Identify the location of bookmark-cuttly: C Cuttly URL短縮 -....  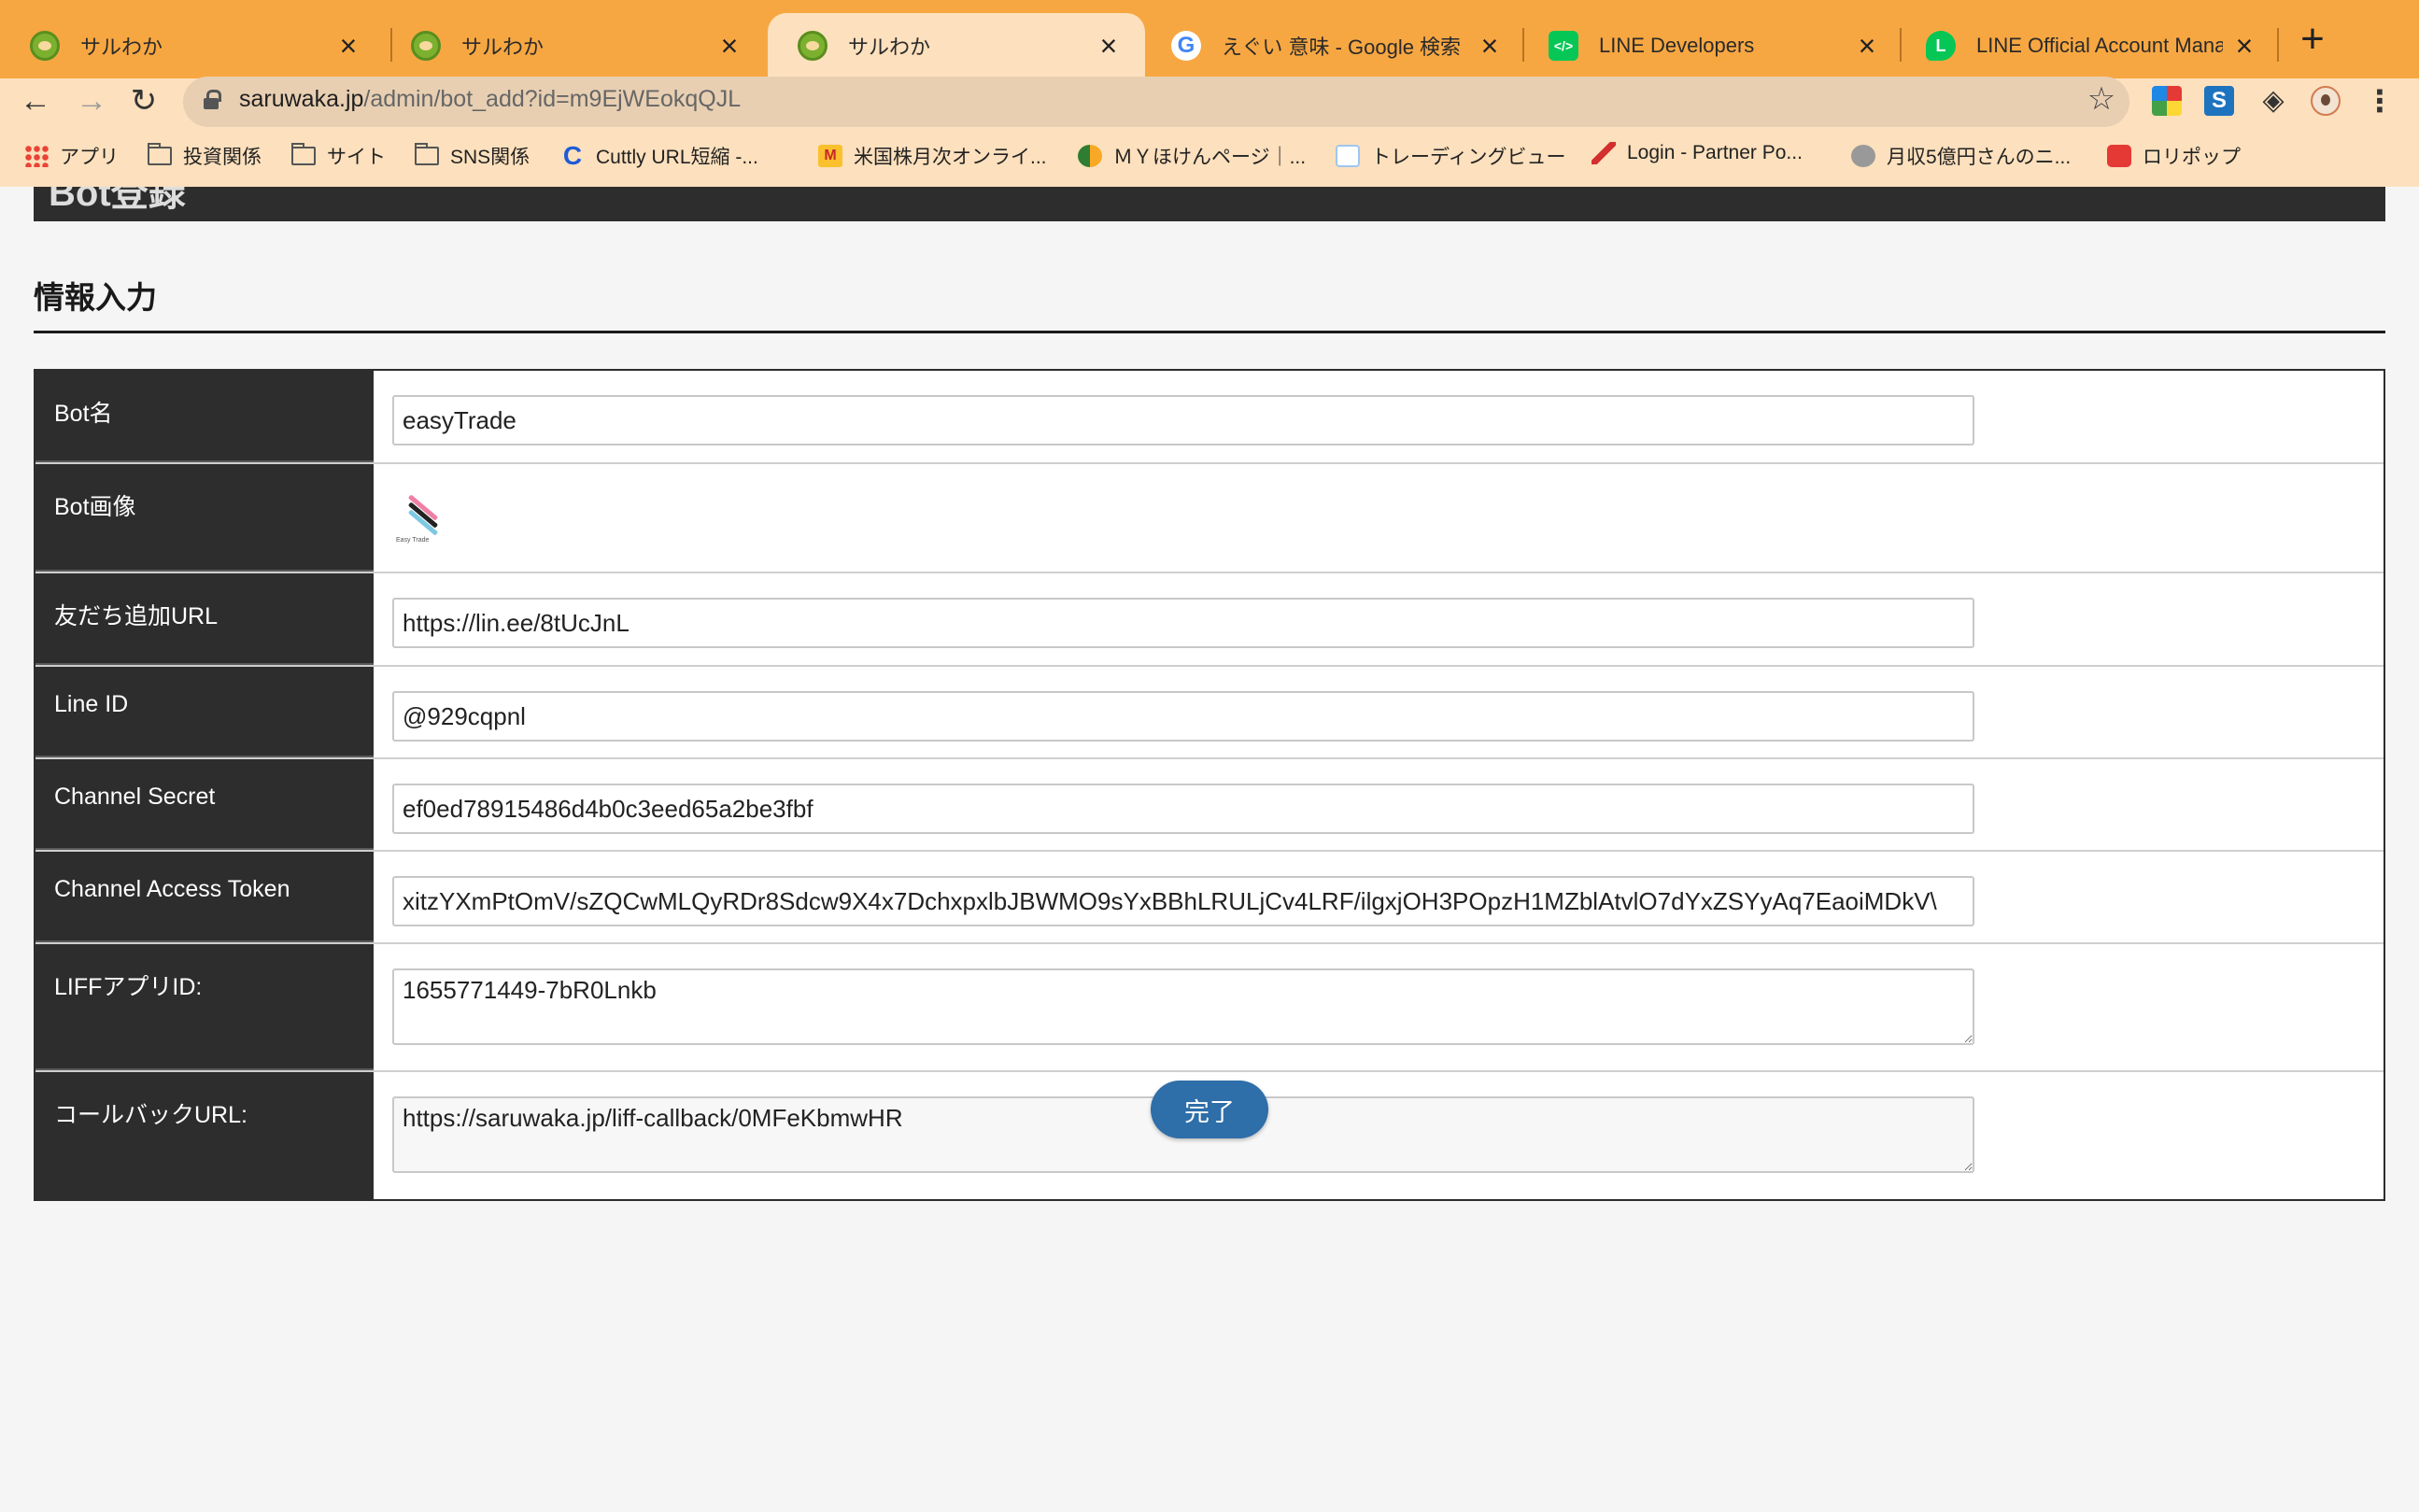
(659, 156).